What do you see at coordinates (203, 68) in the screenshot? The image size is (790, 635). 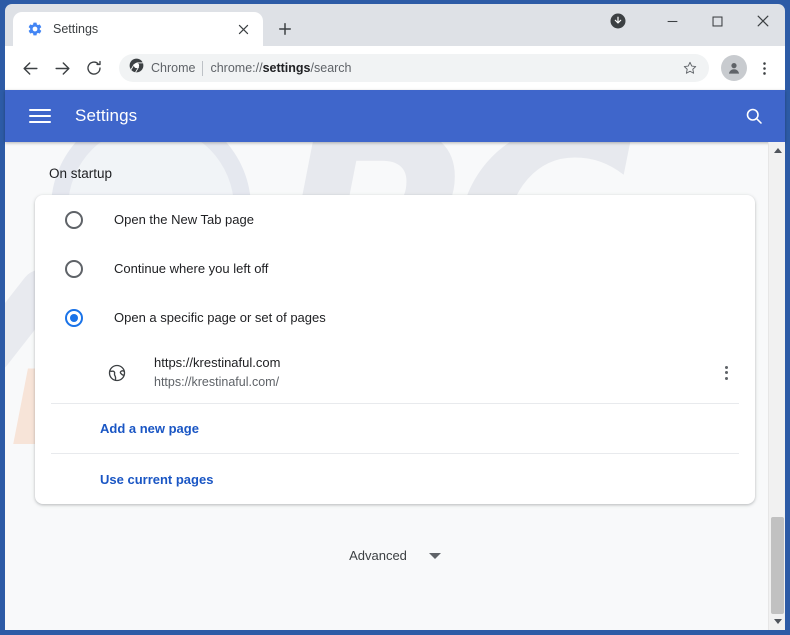 I see `omnibox-separator` at bounding box center [203, 68].